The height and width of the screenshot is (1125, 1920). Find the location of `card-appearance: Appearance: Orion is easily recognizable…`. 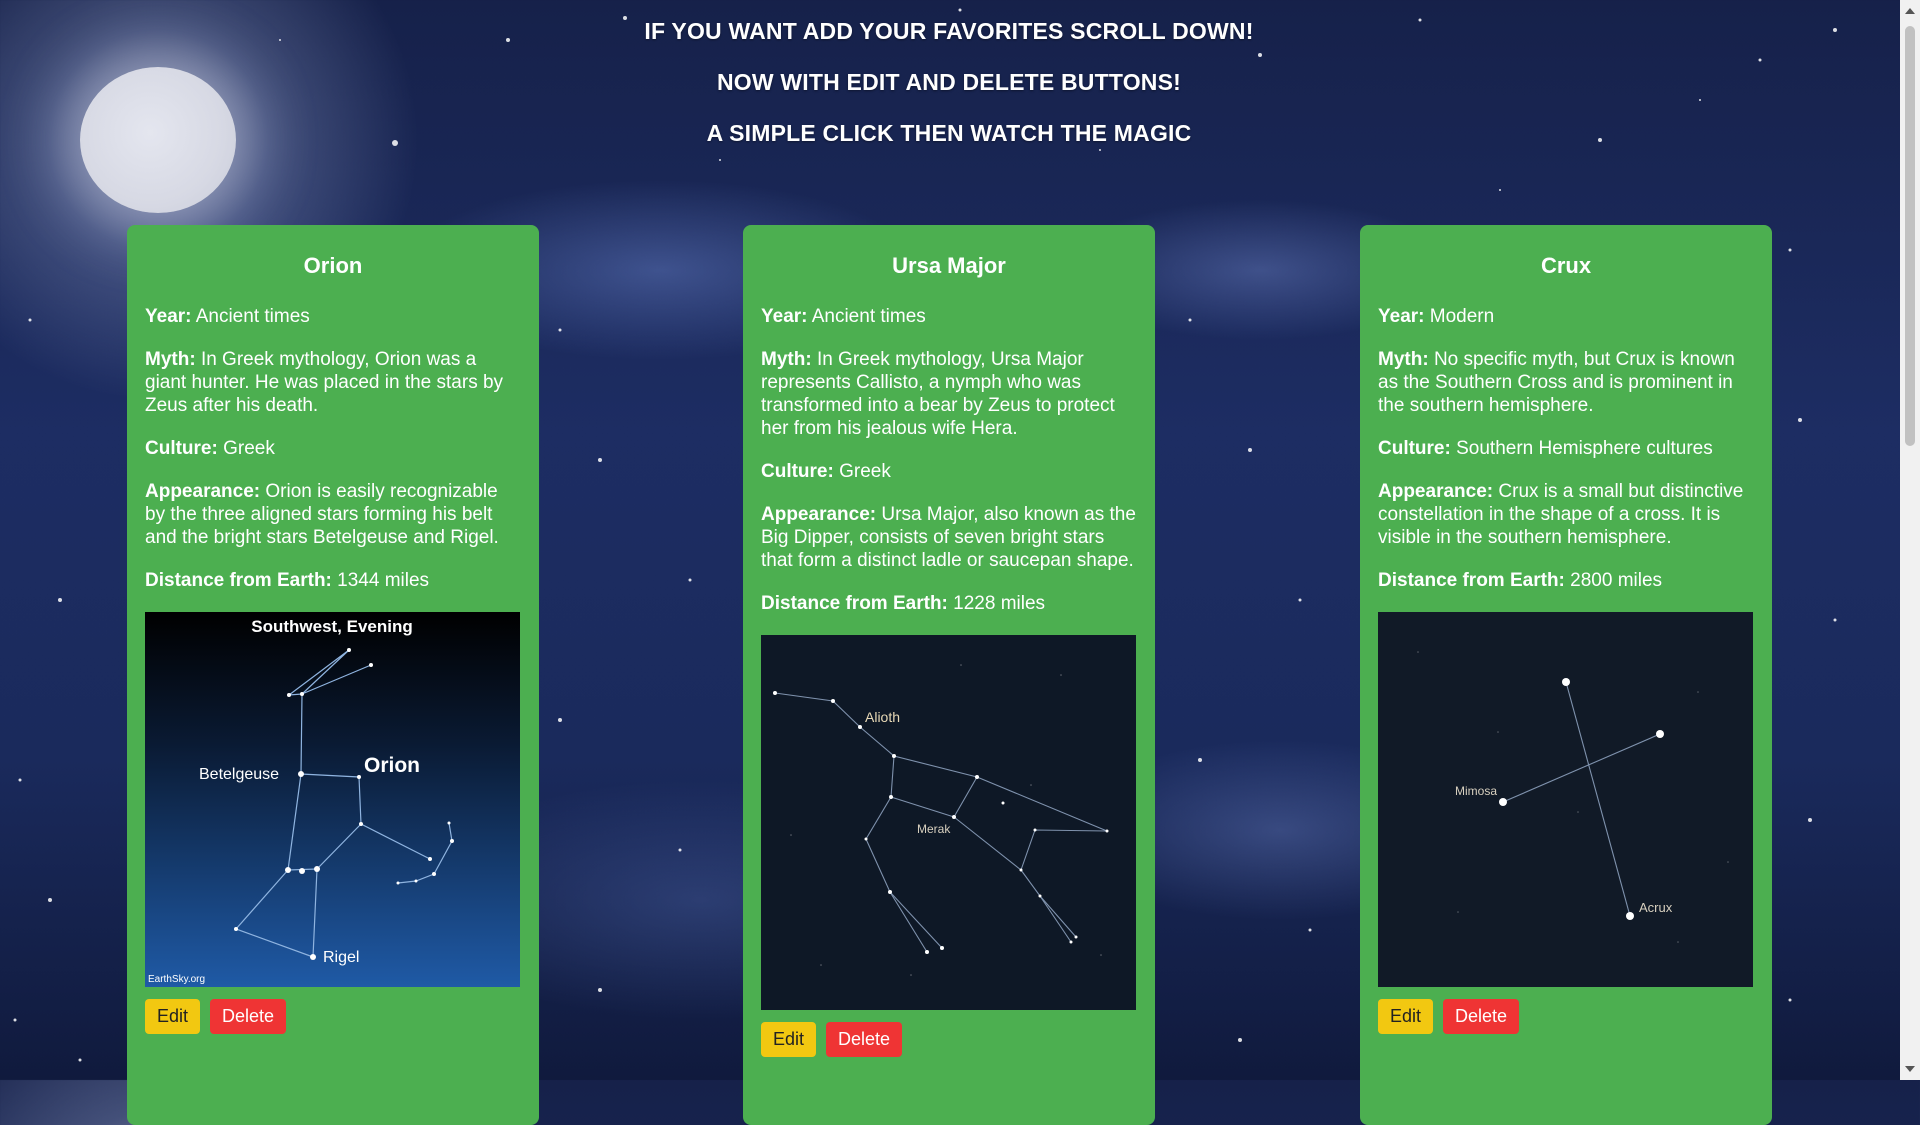

card-appearance: Appearance: Orion is easily recognizable… is located at coordinates (322, 514).